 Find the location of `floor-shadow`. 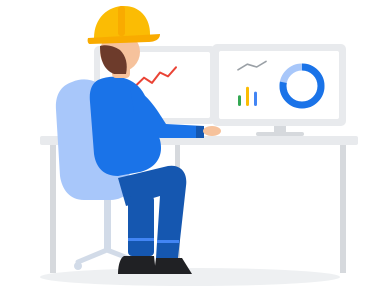

floor-shadow is located at coordinates (190, 277).